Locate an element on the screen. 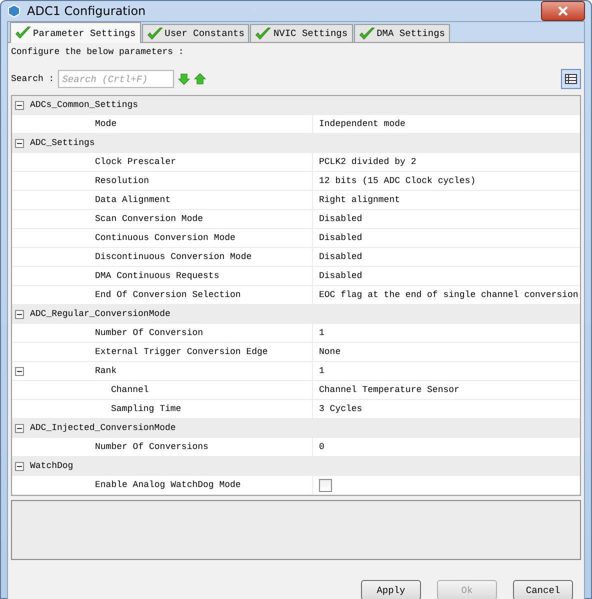 This screenshot has height=599, width=592. property-label: Number Of Conversions is located at coordinates (151, 447).